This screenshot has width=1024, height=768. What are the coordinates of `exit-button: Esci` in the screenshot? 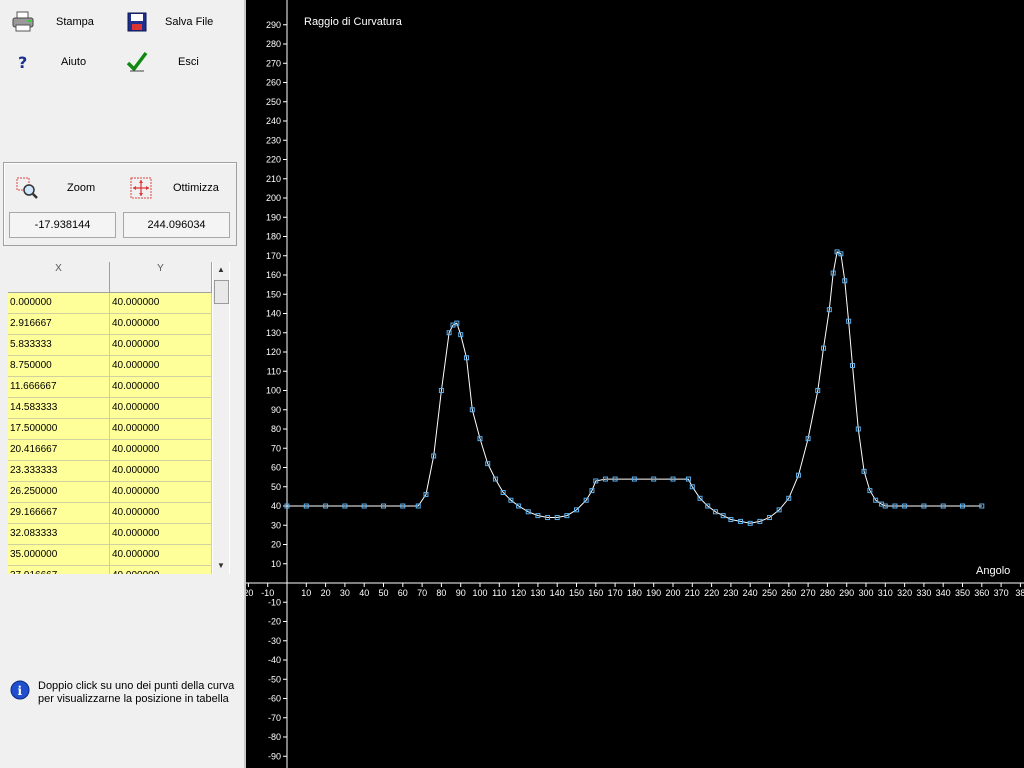 It's located at (179, 62).